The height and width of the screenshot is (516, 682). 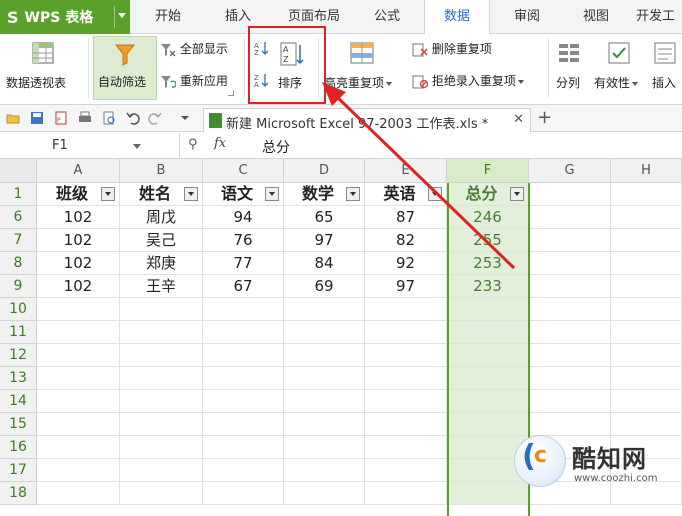 What do you see at coordinates (570, 263) in the screenshot?
I see `cell-g8` at bounding box center [570, 263].